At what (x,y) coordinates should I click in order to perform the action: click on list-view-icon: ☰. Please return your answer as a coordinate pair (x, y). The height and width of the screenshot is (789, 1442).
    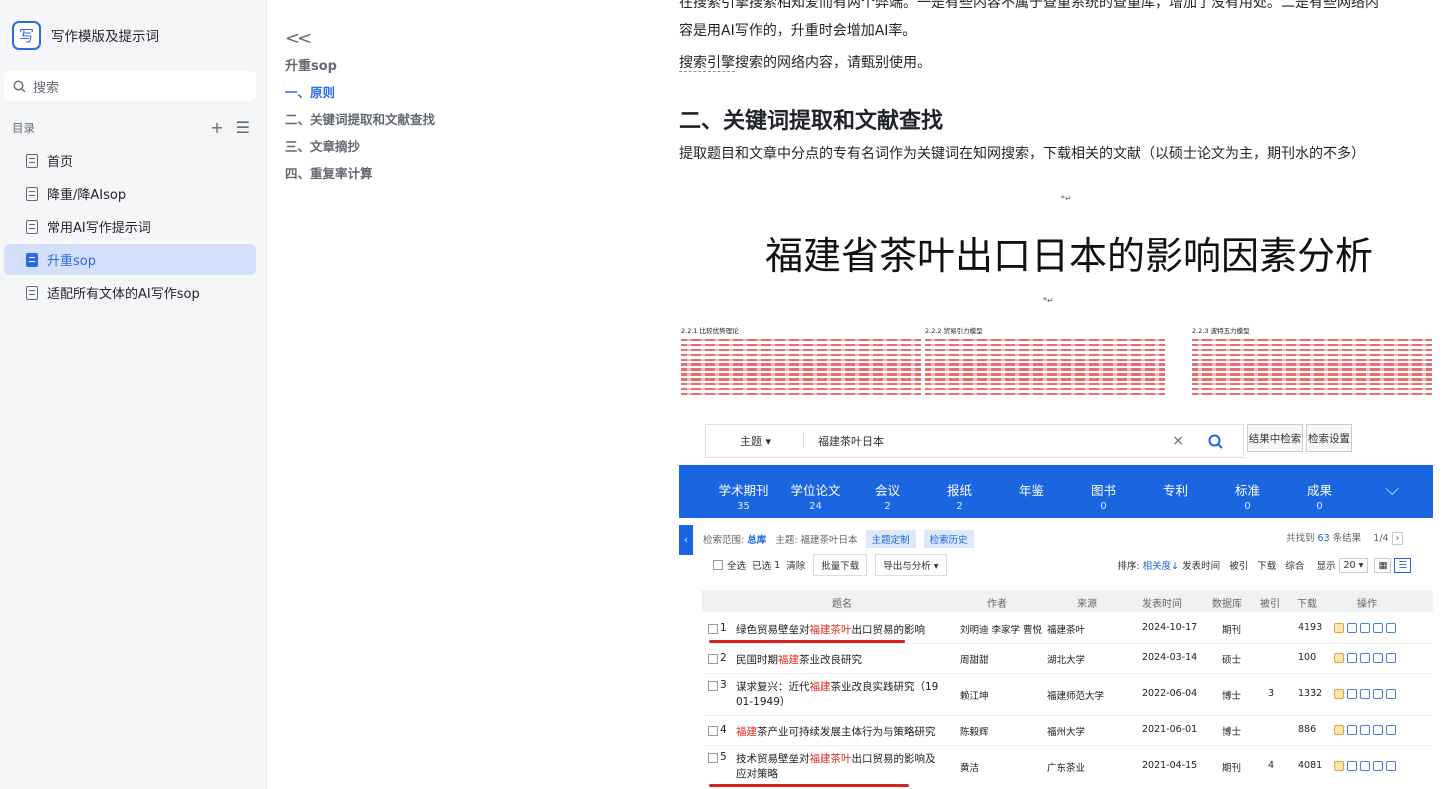
    Looking at the image, I should click on (1402, 565).